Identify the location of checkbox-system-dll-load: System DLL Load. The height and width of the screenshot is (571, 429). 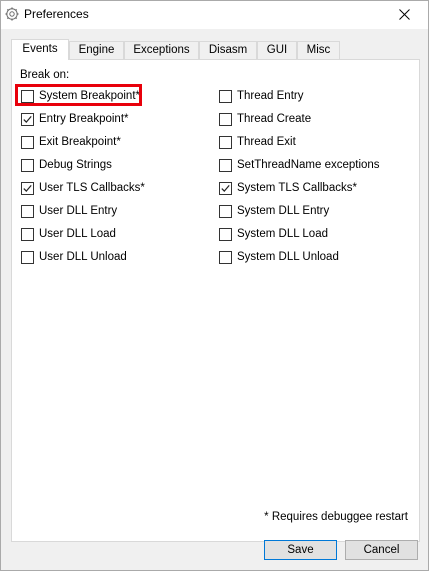
(273, 234).